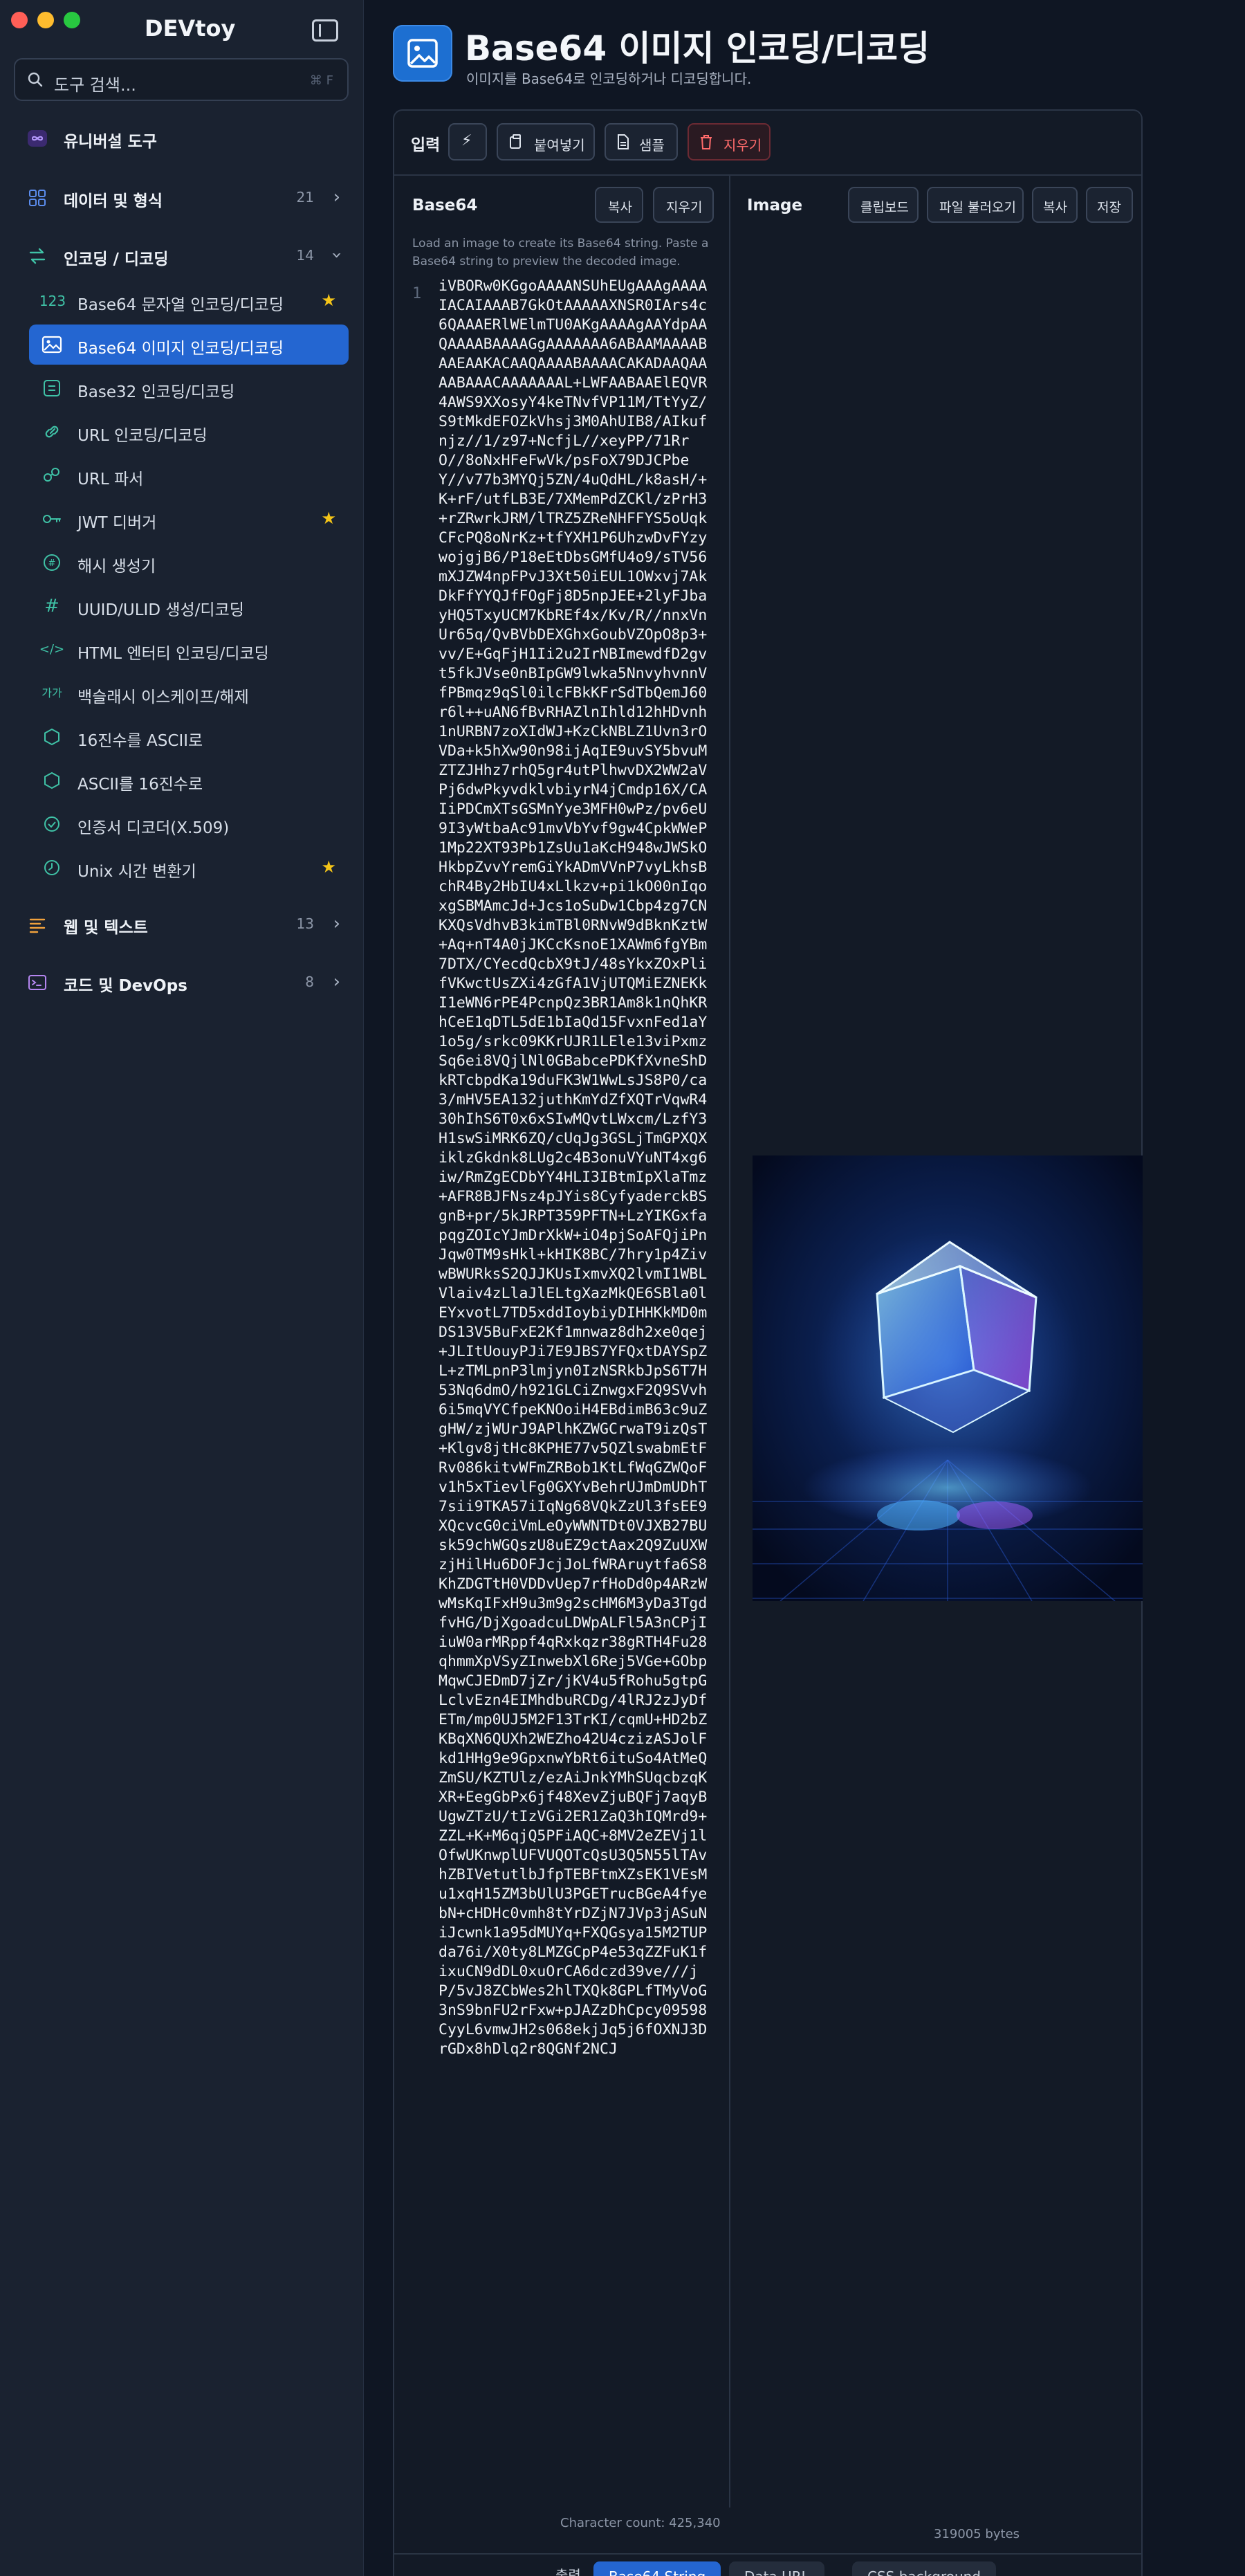 The width and height of the screenshot is (1245, 2576). I want to click on image-preview, so click(948, 1378).